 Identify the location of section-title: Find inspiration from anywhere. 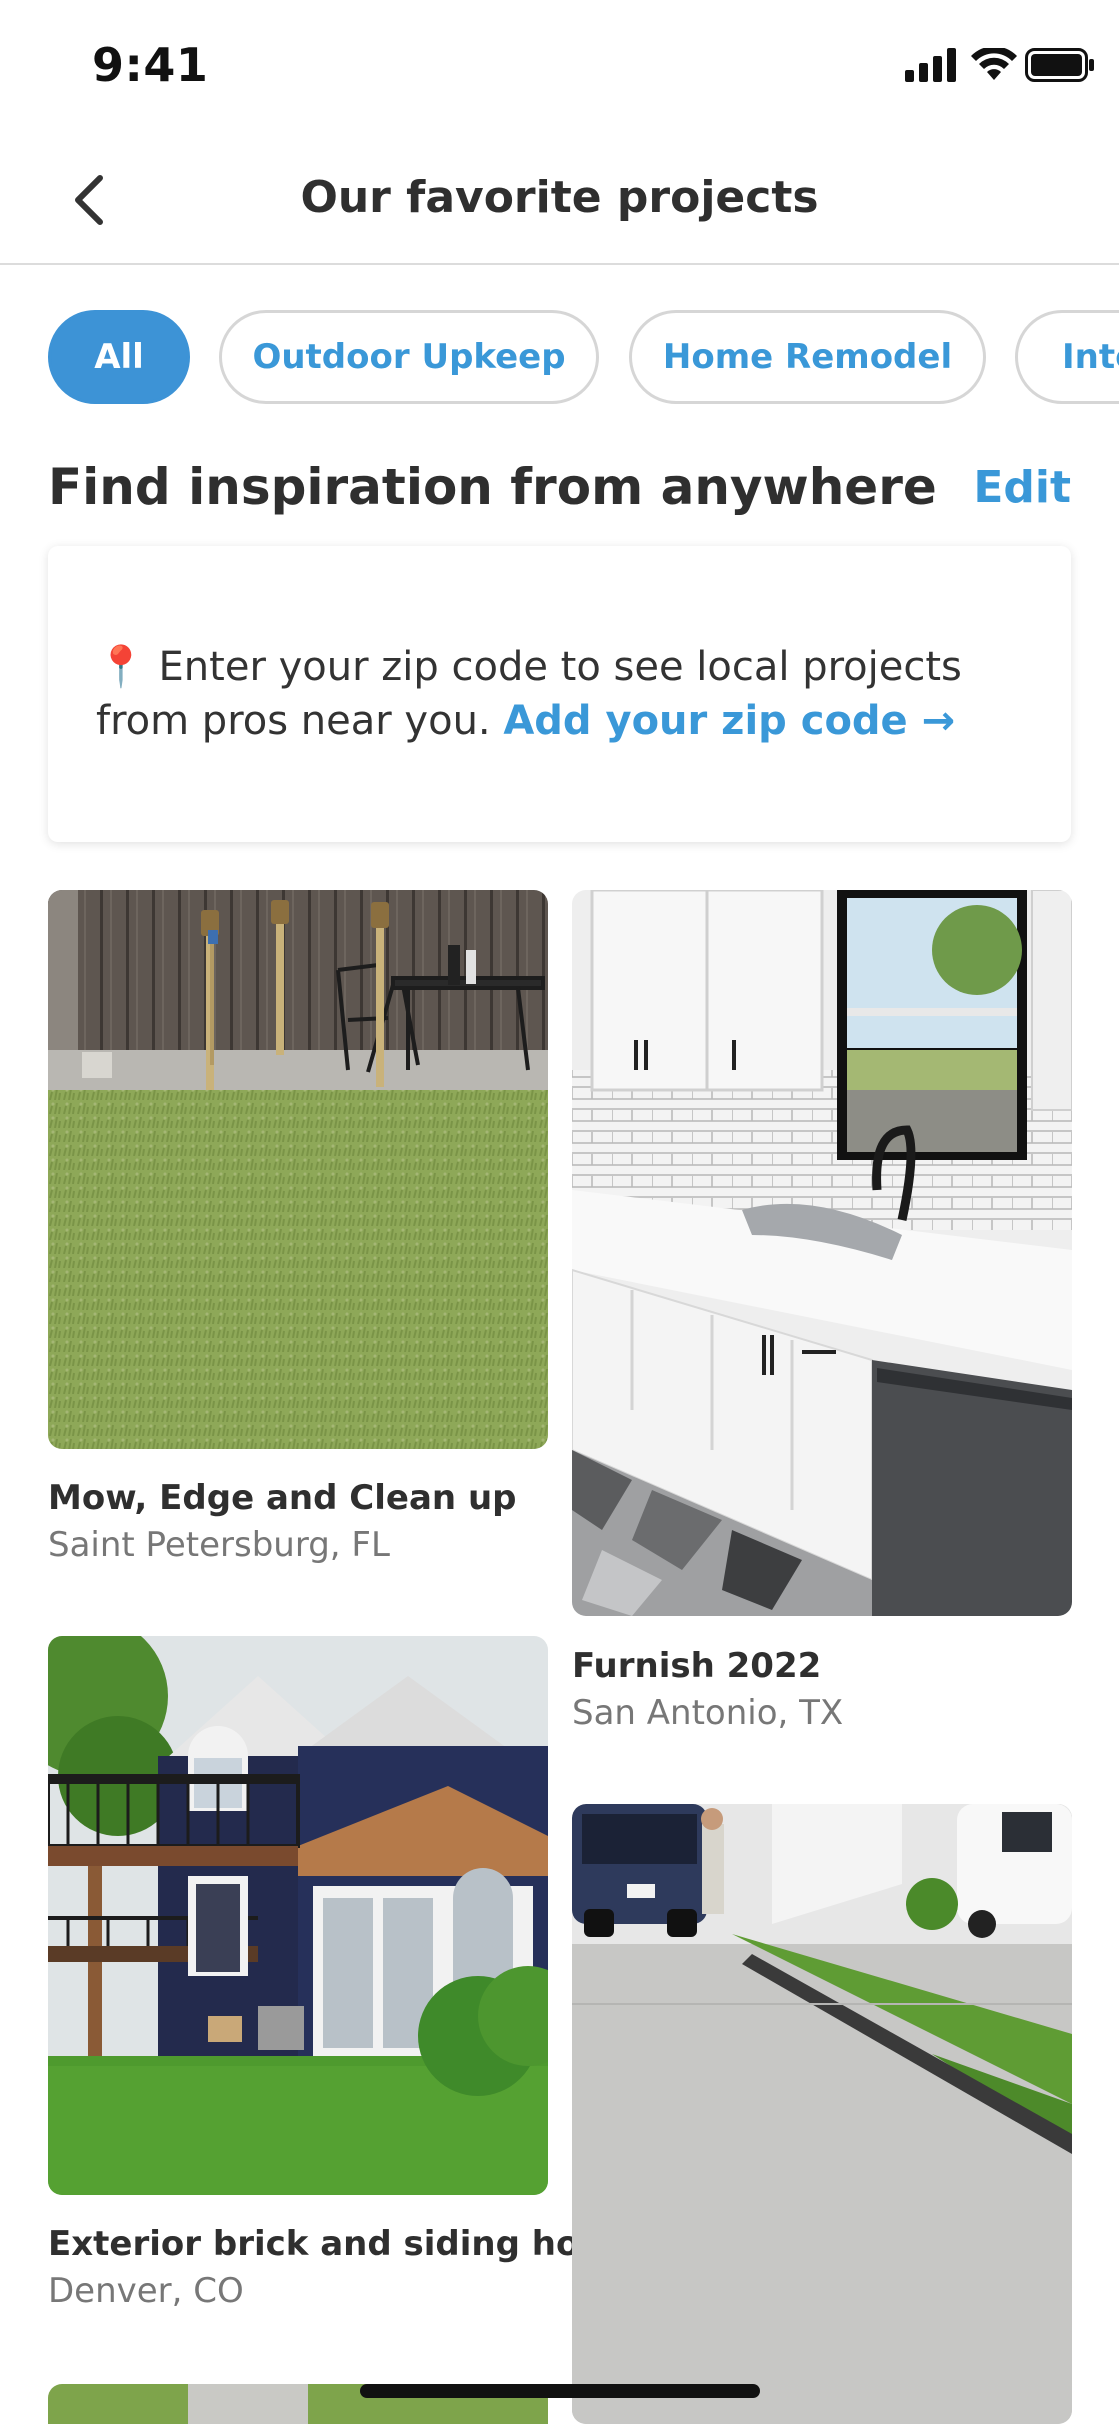
(492, 487).